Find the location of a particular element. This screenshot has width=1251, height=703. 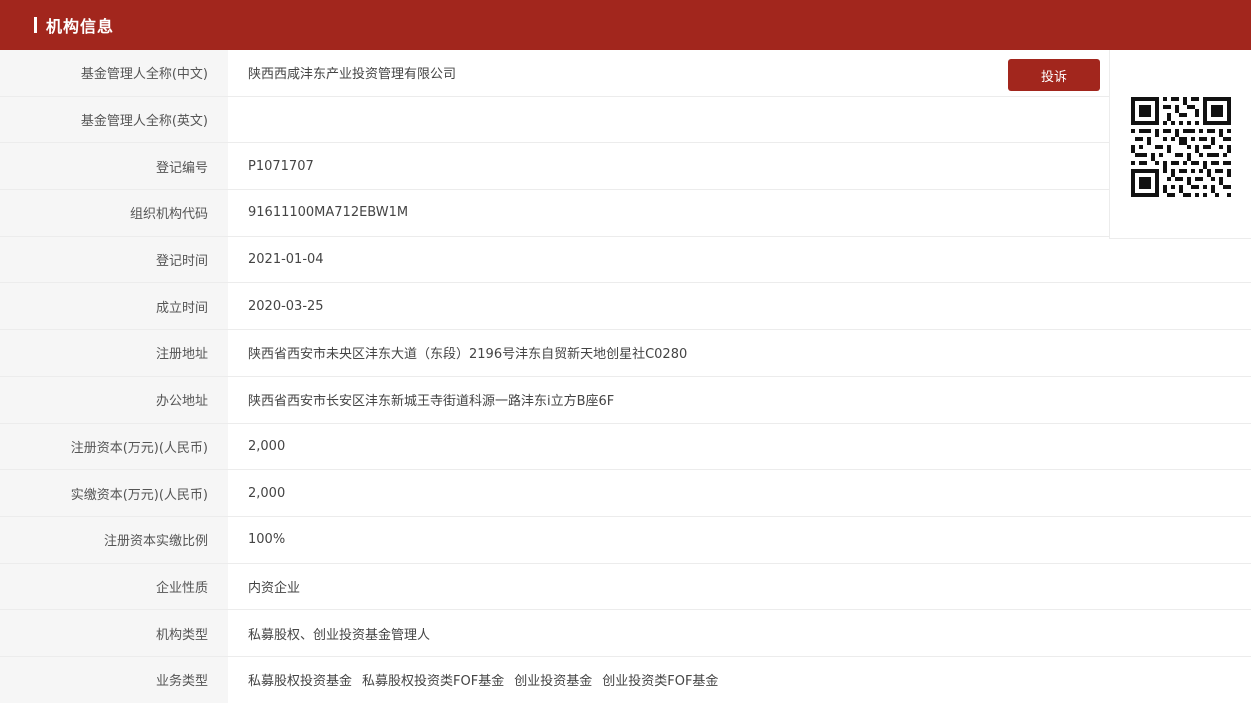

table-row: 组织机构代码 91611100MA712EBW1M is located at coordinates (625, 213).